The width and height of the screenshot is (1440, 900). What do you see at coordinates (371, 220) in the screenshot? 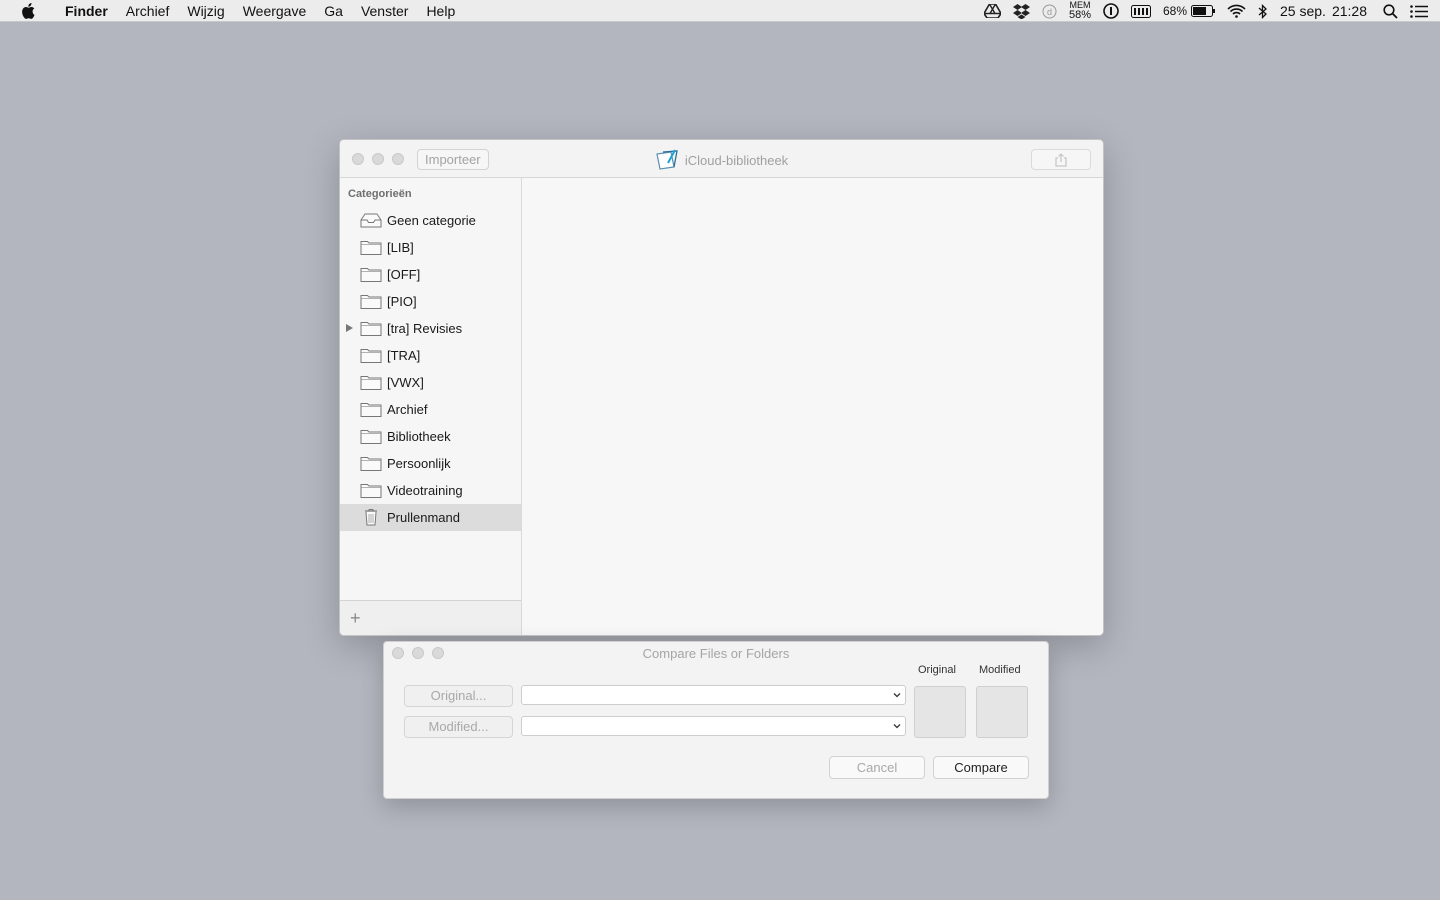
I see `inbox-icon` at bounding box center [371, 220].